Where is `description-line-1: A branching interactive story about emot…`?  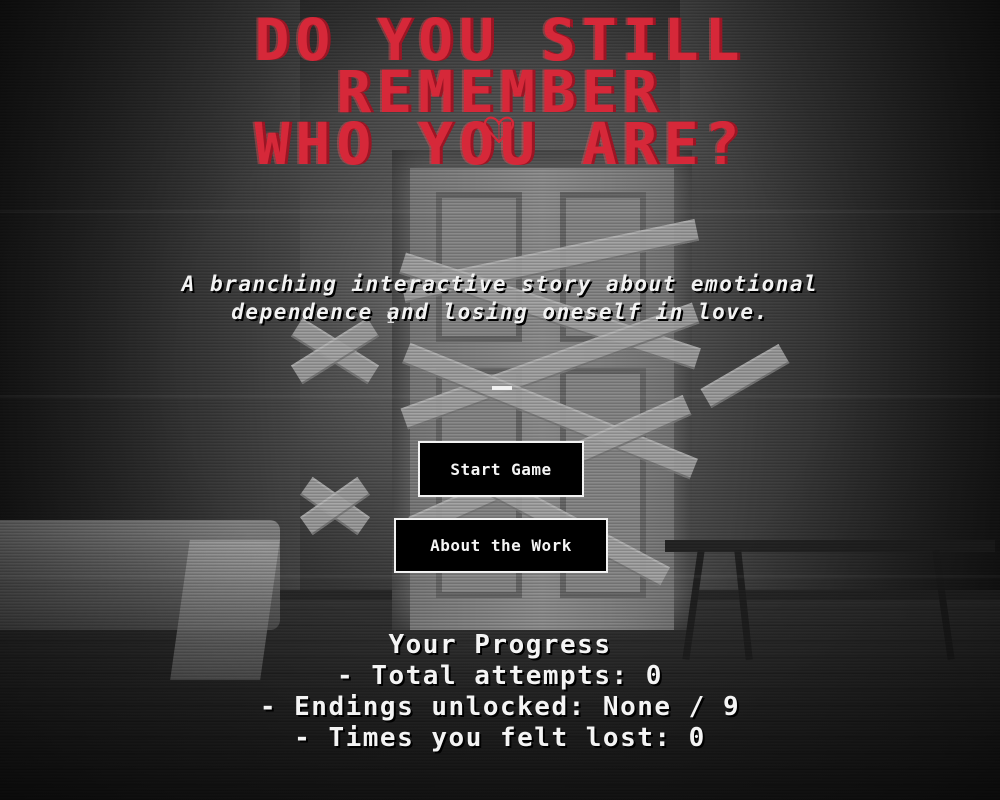
description-line-1: A branching interactive story about emot… is located at coordinates (500, 284).